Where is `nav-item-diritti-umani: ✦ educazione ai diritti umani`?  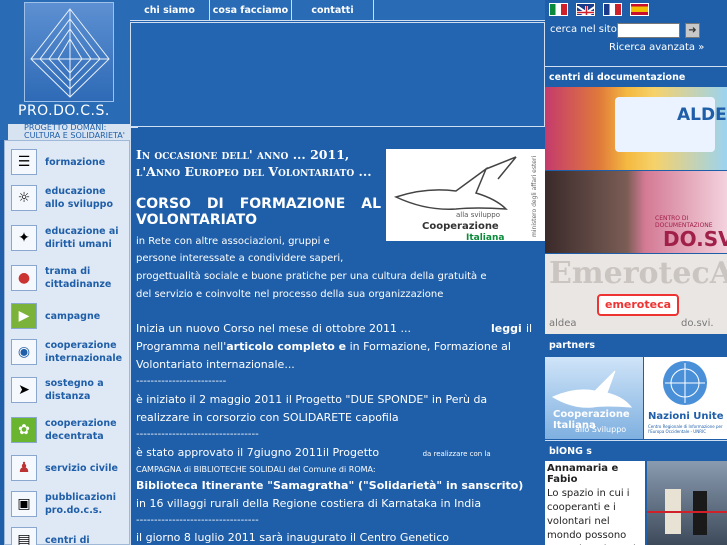 nav-item-diritti-umani: ✦ educazione ai diritti umani is located at coordinates (67, 238).